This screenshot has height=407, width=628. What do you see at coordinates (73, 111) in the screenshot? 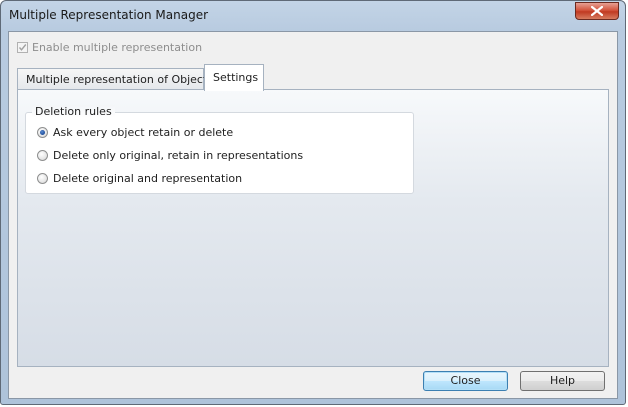
I see `deletion-rules-title: Deletion rules` at bounding box center [73, 111].